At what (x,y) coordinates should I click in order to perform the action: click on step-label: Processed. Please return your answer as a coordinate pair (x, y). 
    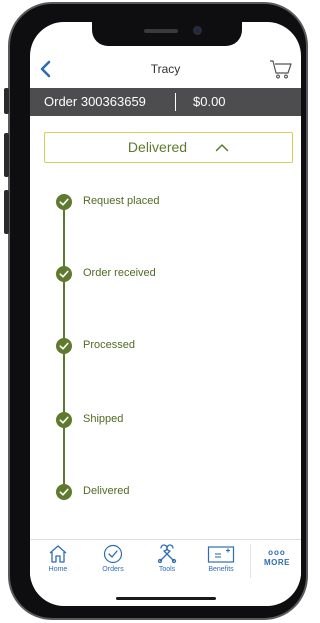
    Looking at the image, I should click on (109, 345).